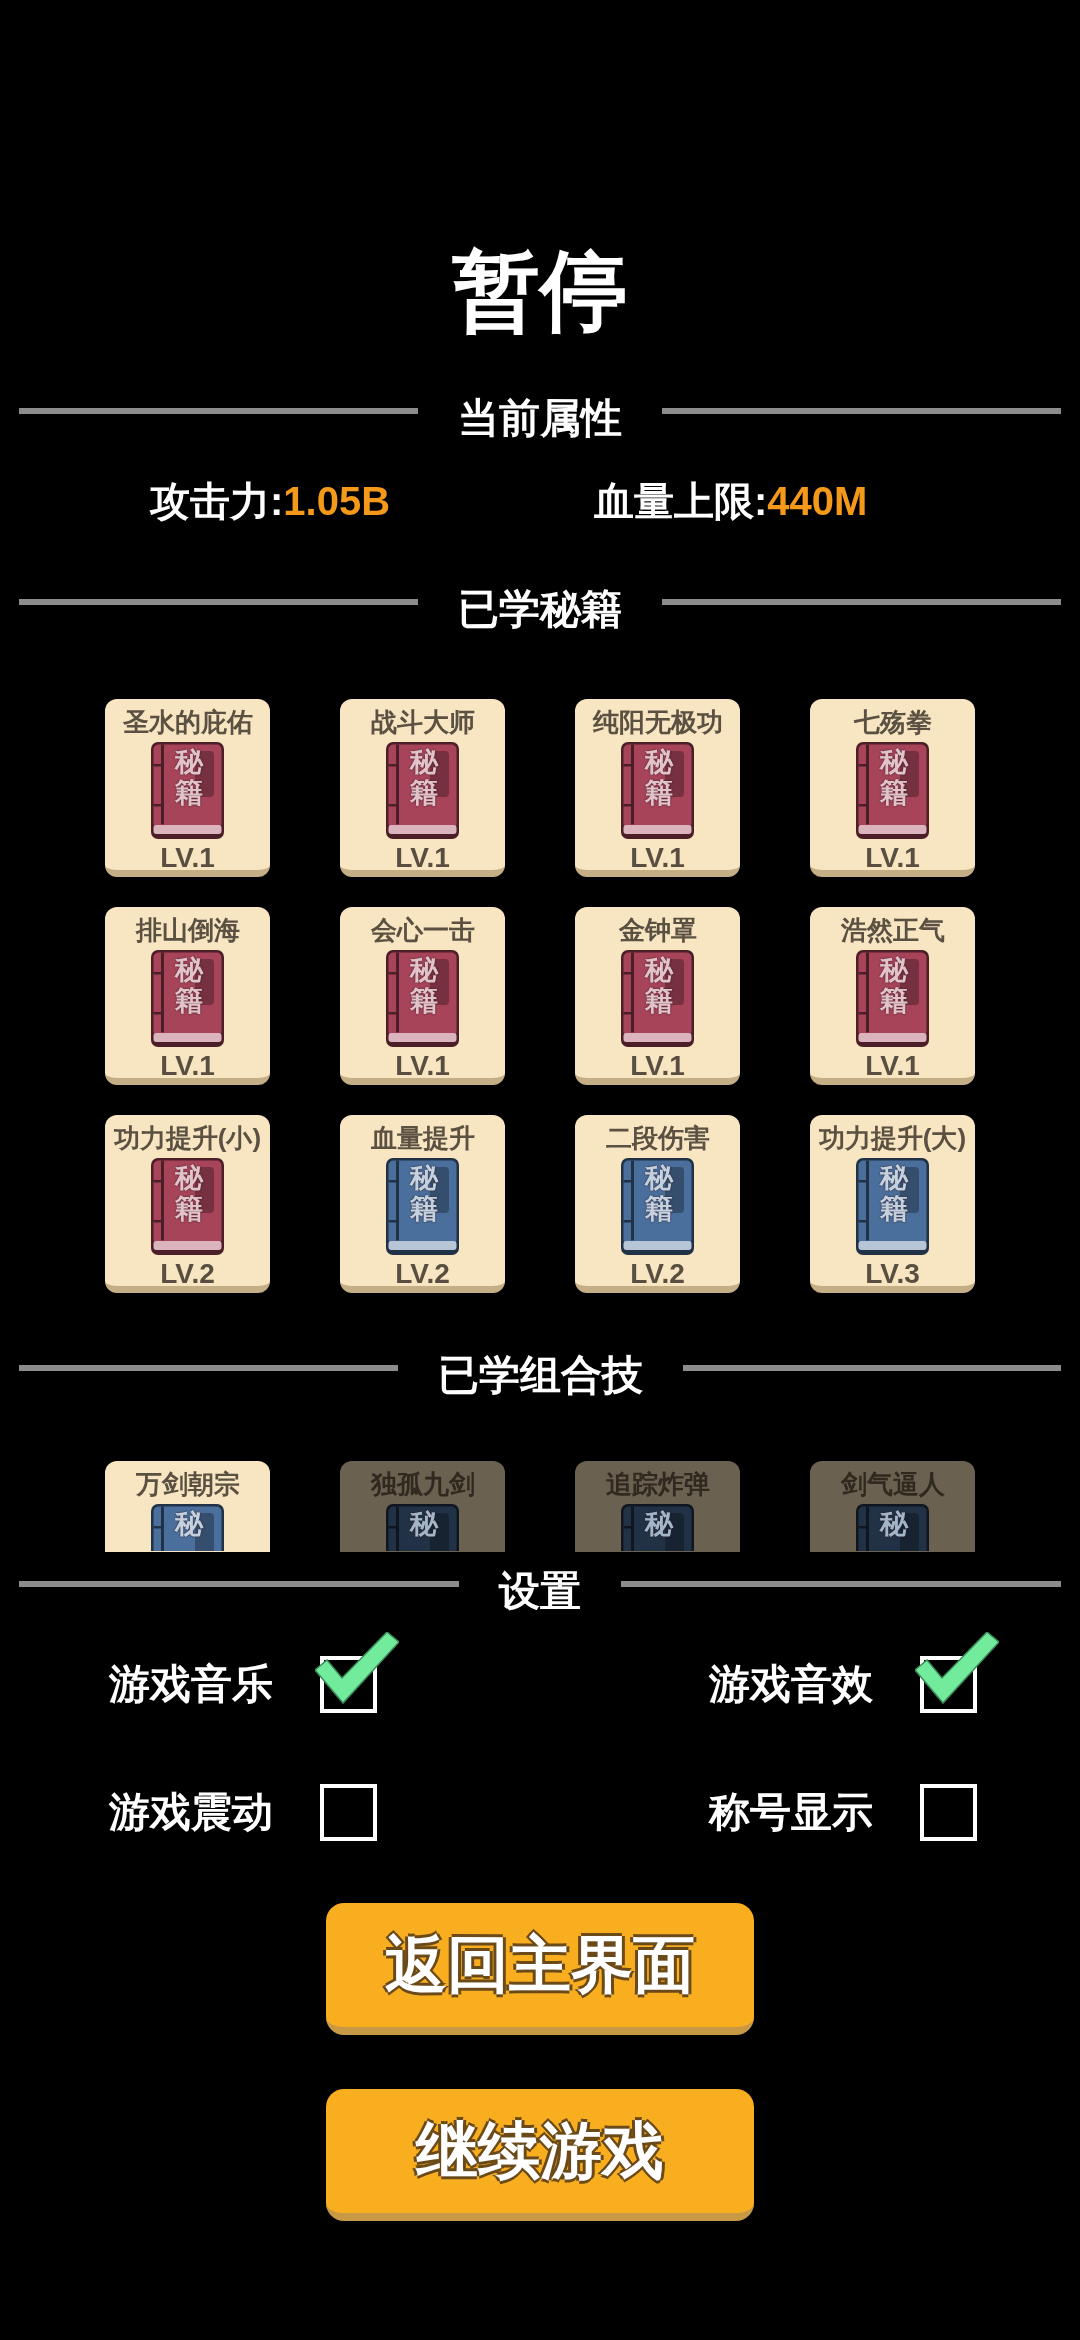  I want to click on menu-button: 继续游戏, so click(540, 2155).